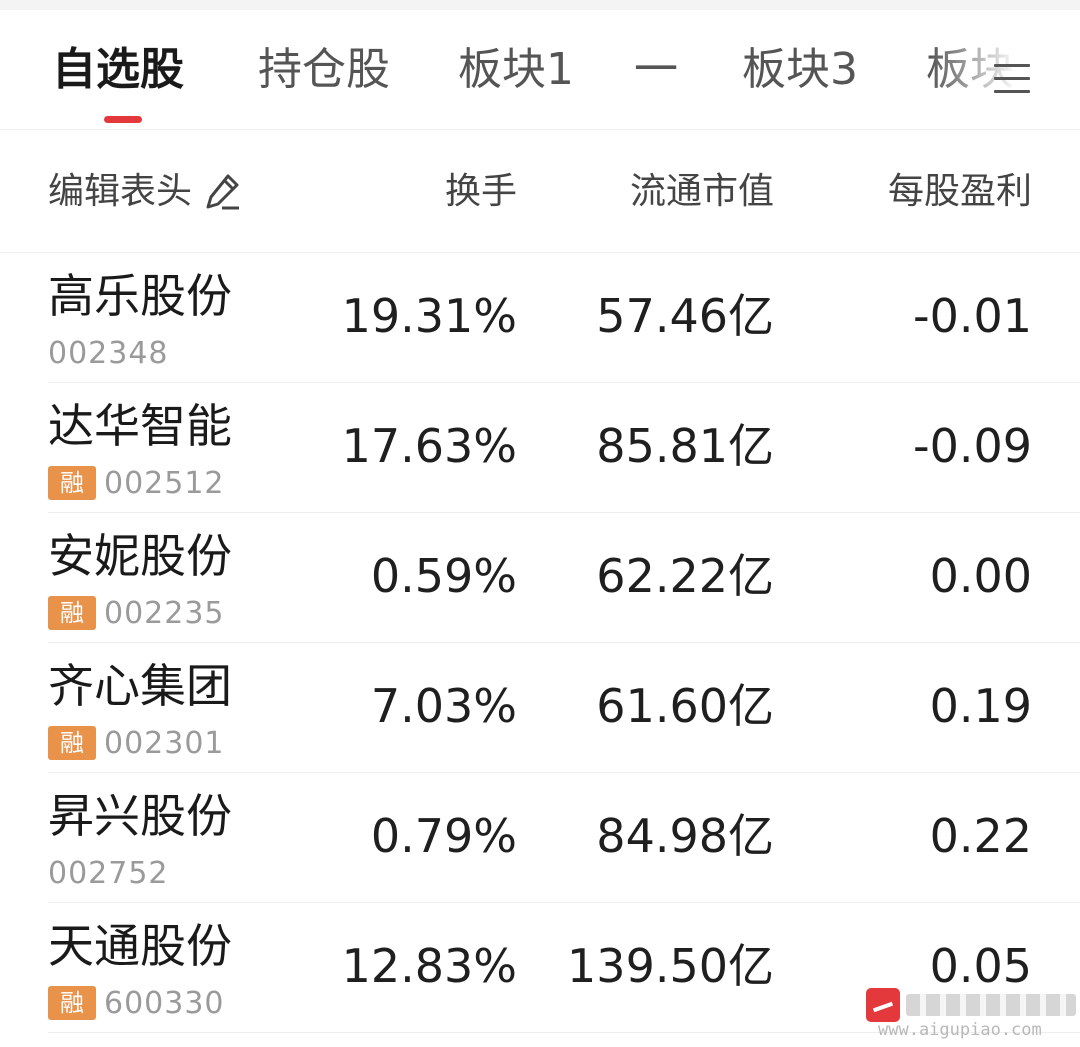  What do you see at coordinates (324, 70) in the screenshot?
I see `tab-holdings: 持仓股` at bounding box center [324, 70].